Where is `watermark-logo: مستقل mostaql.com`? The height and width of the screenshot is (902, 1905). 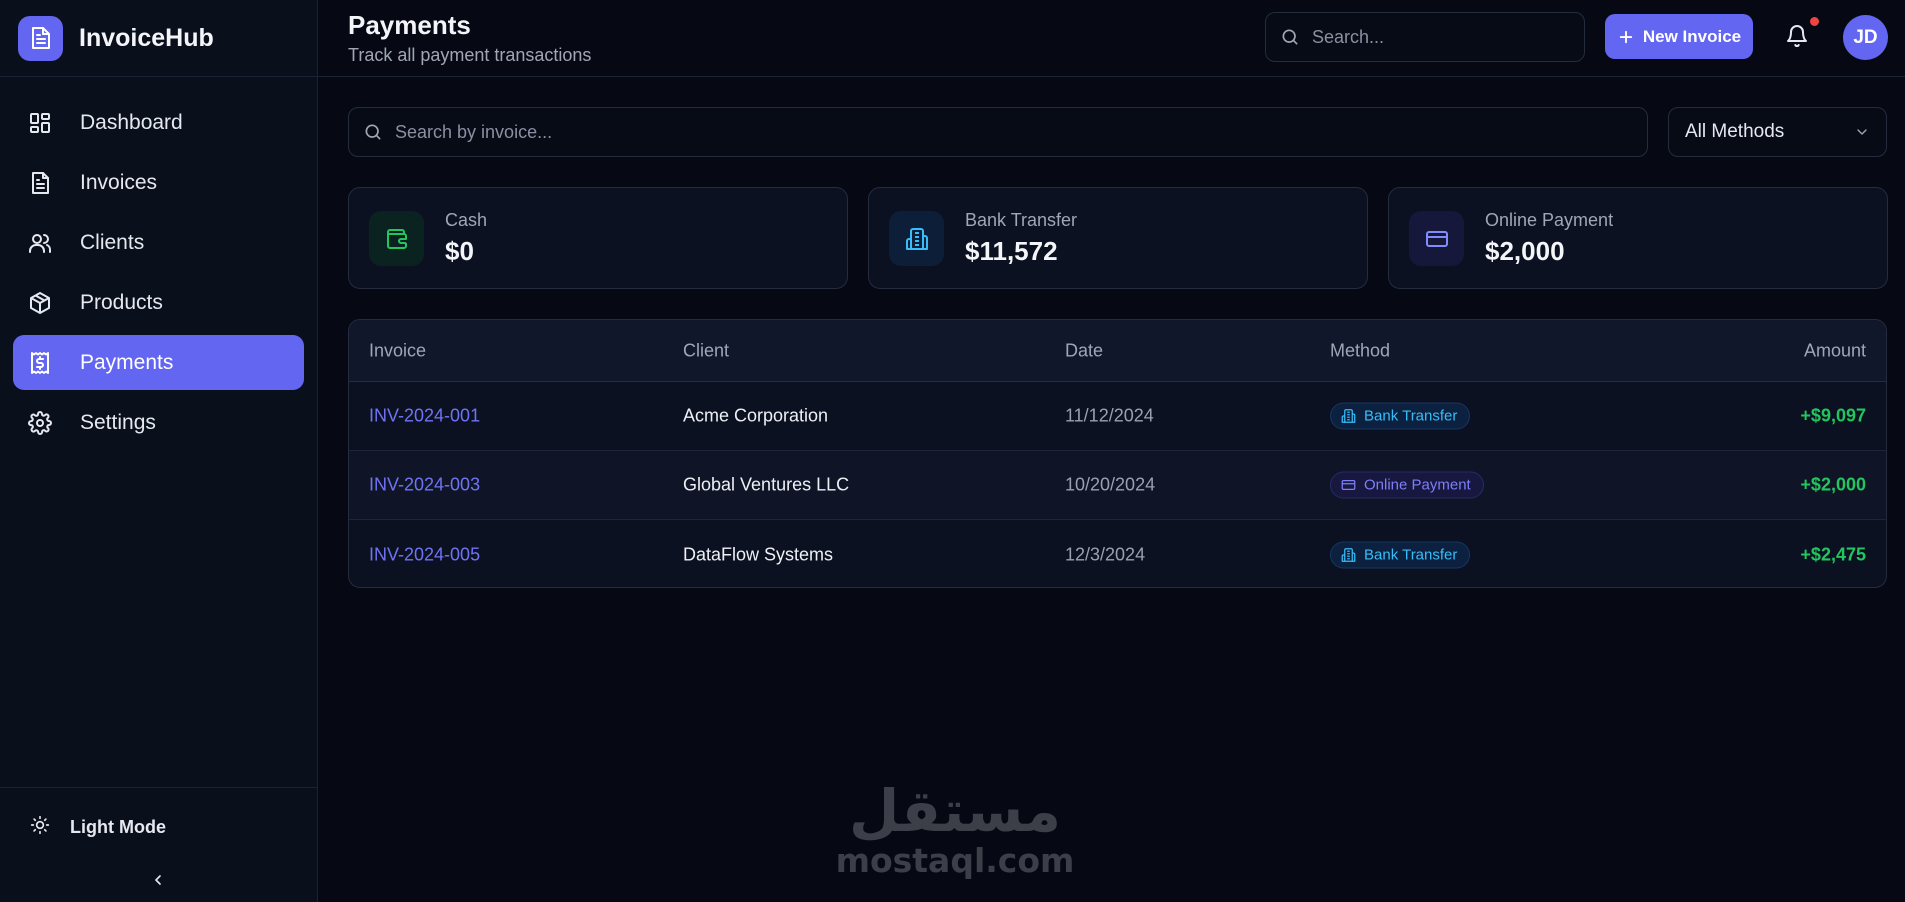
watermark-logo: مستقل mostaql.com is located at coordinates (955, 835).